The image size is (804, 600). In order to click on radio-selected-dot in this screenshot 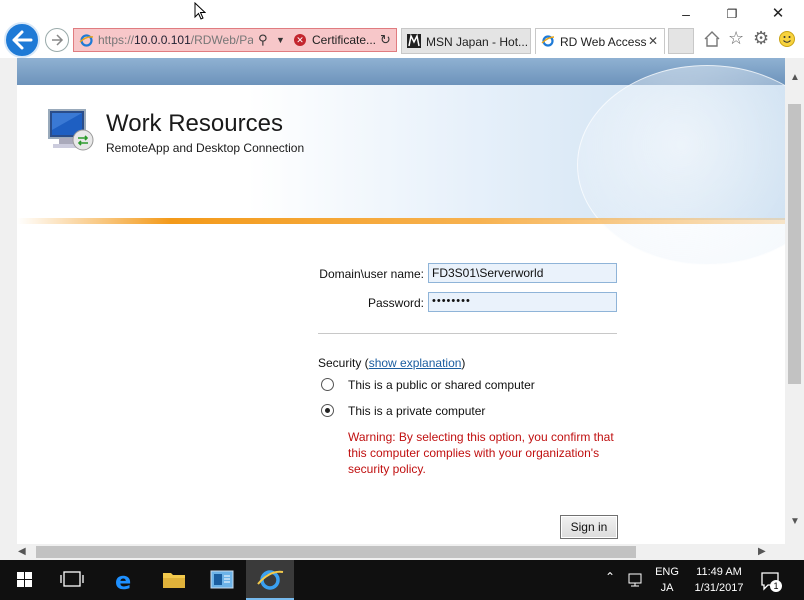, I will do `click(327, 410)`.